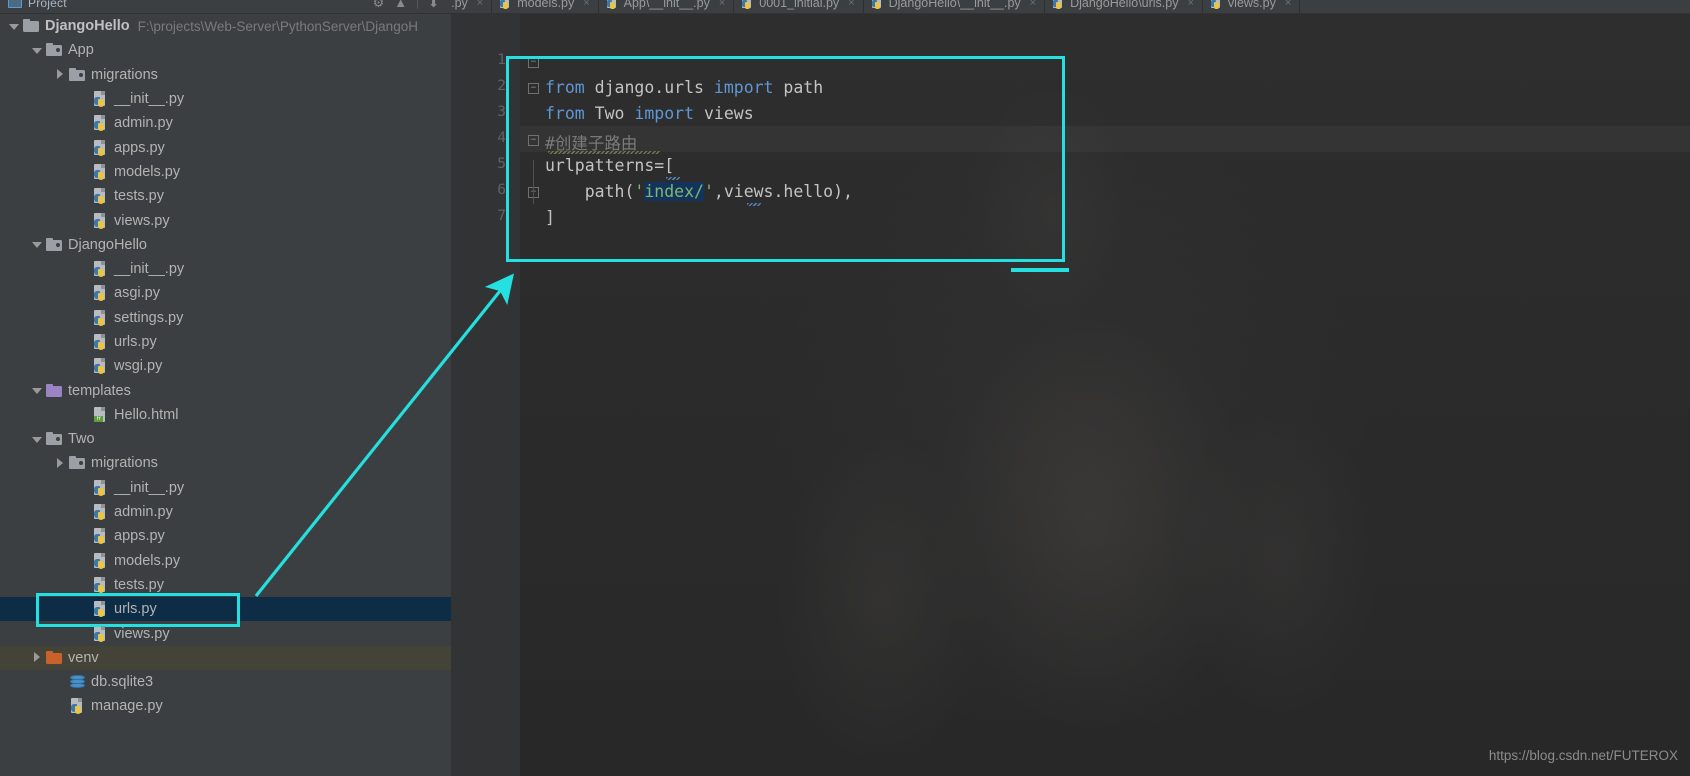 This screenshot has height=776, width=1690. I want to click on editor-tab-0001_initial-py: 0001_initial.py ×, so click(799, 6).